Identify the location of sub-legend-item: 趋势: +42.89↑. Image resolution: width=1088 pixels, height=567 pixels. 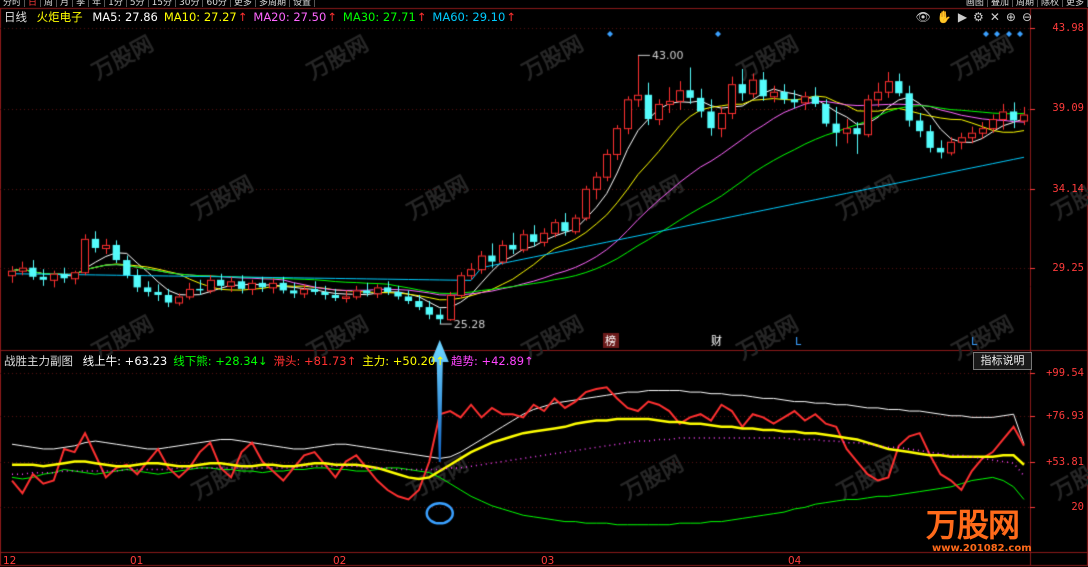
(492, 361).